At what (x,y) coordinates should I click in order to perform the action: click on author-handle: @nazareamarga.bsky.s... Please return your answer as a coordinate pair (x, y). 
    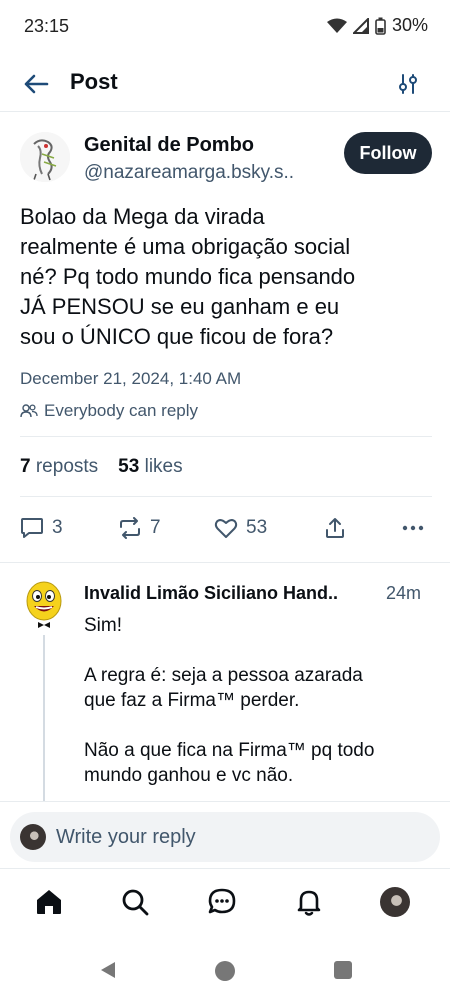
    Looking at the image, I should click on (189, 173).